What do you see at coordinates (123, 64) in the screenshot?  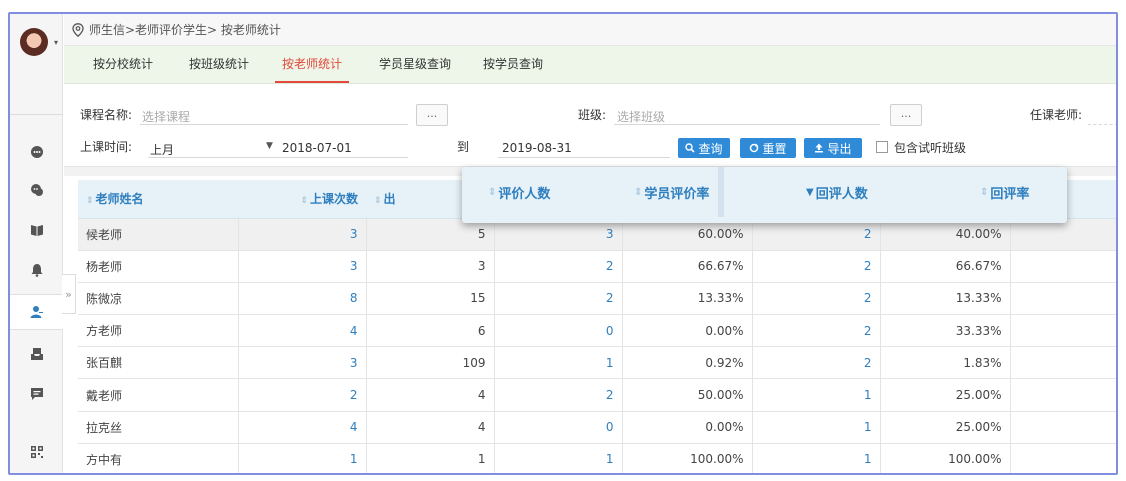 I see `tab-by-campus: 按分校统计` at bounding box center [123, 64].